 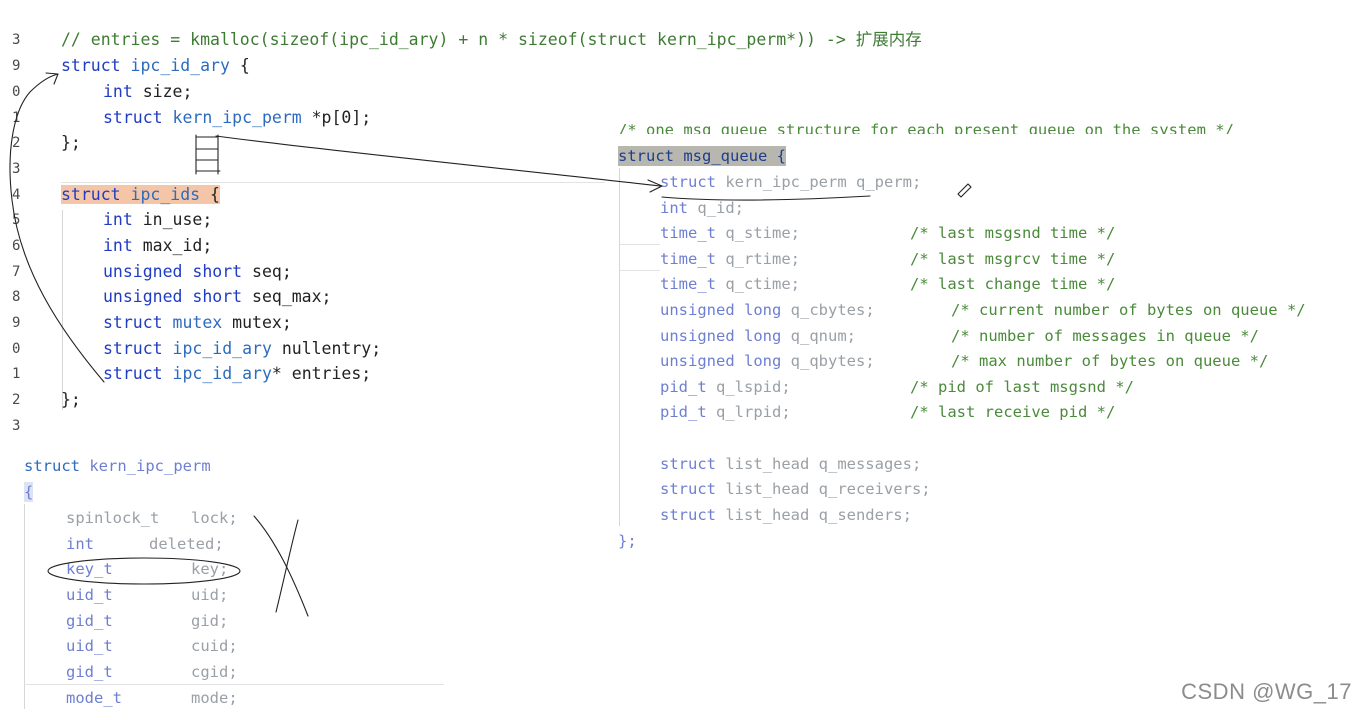 I want to click on code-line: unsigned short seq_max;, so click(x=217, y=297).